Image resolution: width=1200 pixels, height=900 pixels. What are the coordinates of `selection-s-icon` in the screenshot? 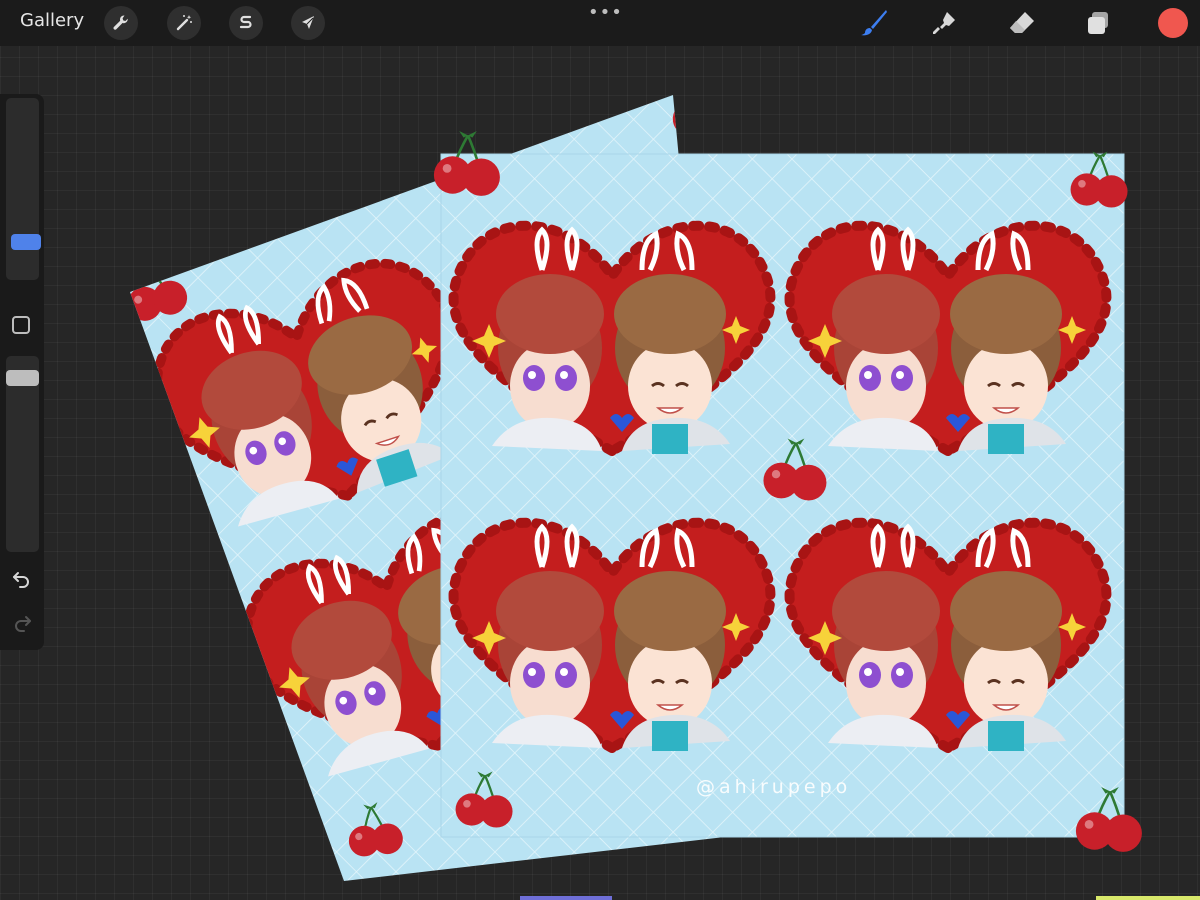 It's located at (245, 22).